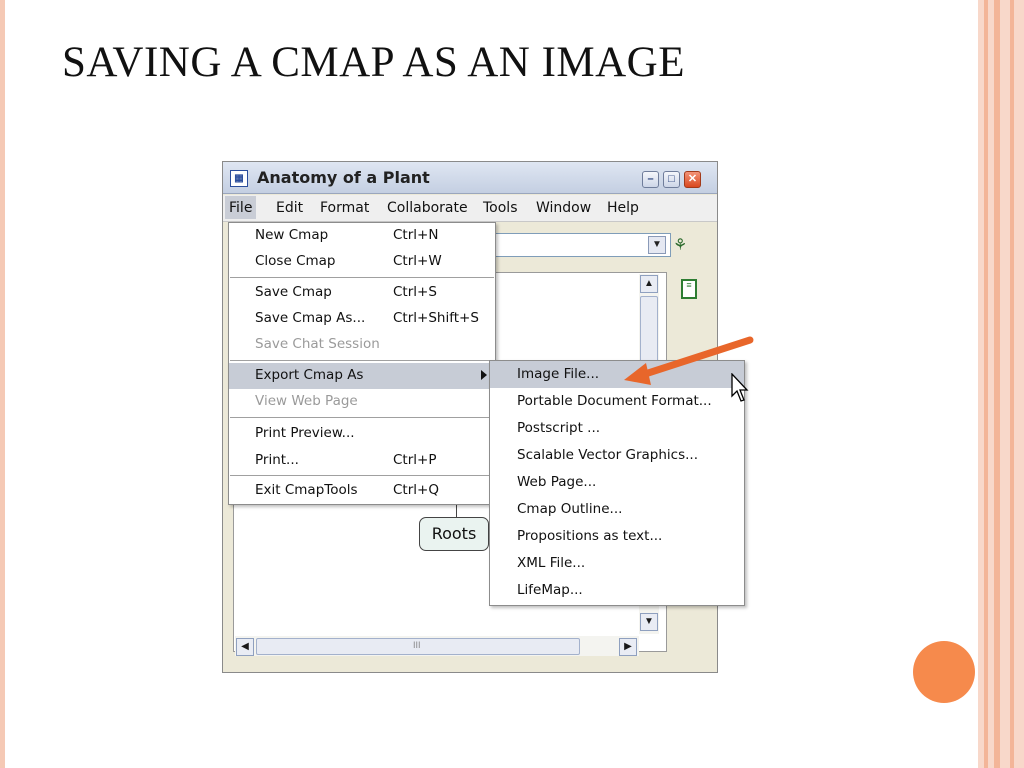  What do you see at coordinates (427, 208) in the screenshot?
I see `menu-collaborate: Collaborate` at bounding box center [427, 208].